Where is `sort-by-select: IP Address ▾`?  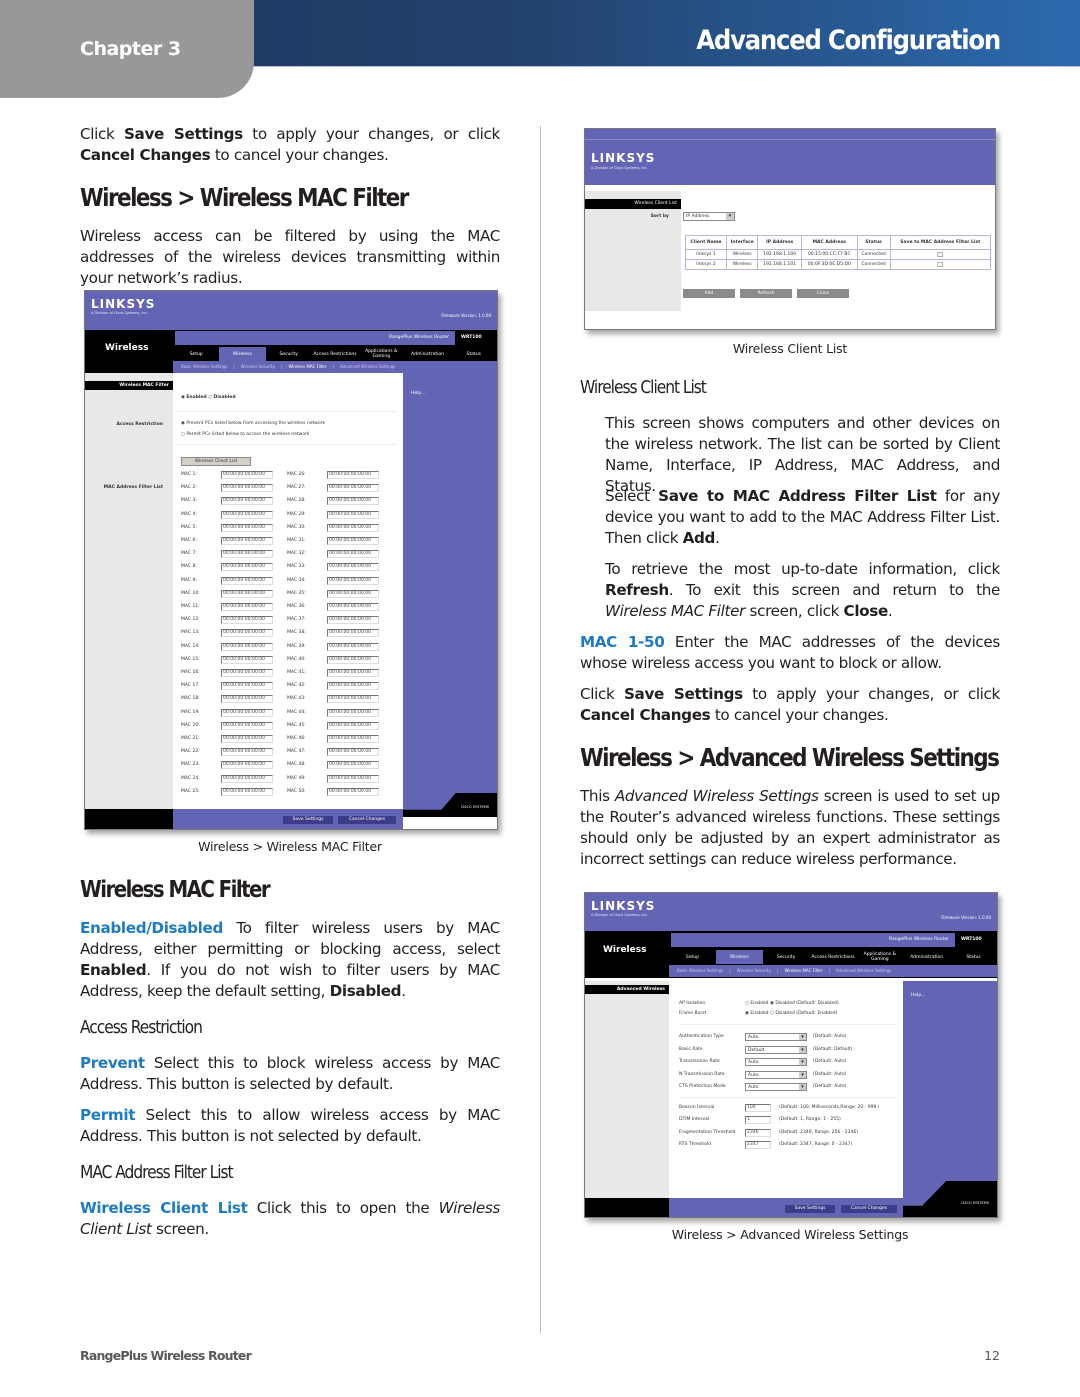
sort-by-select: IP Address ▾ is located at coordinates (709, 216).